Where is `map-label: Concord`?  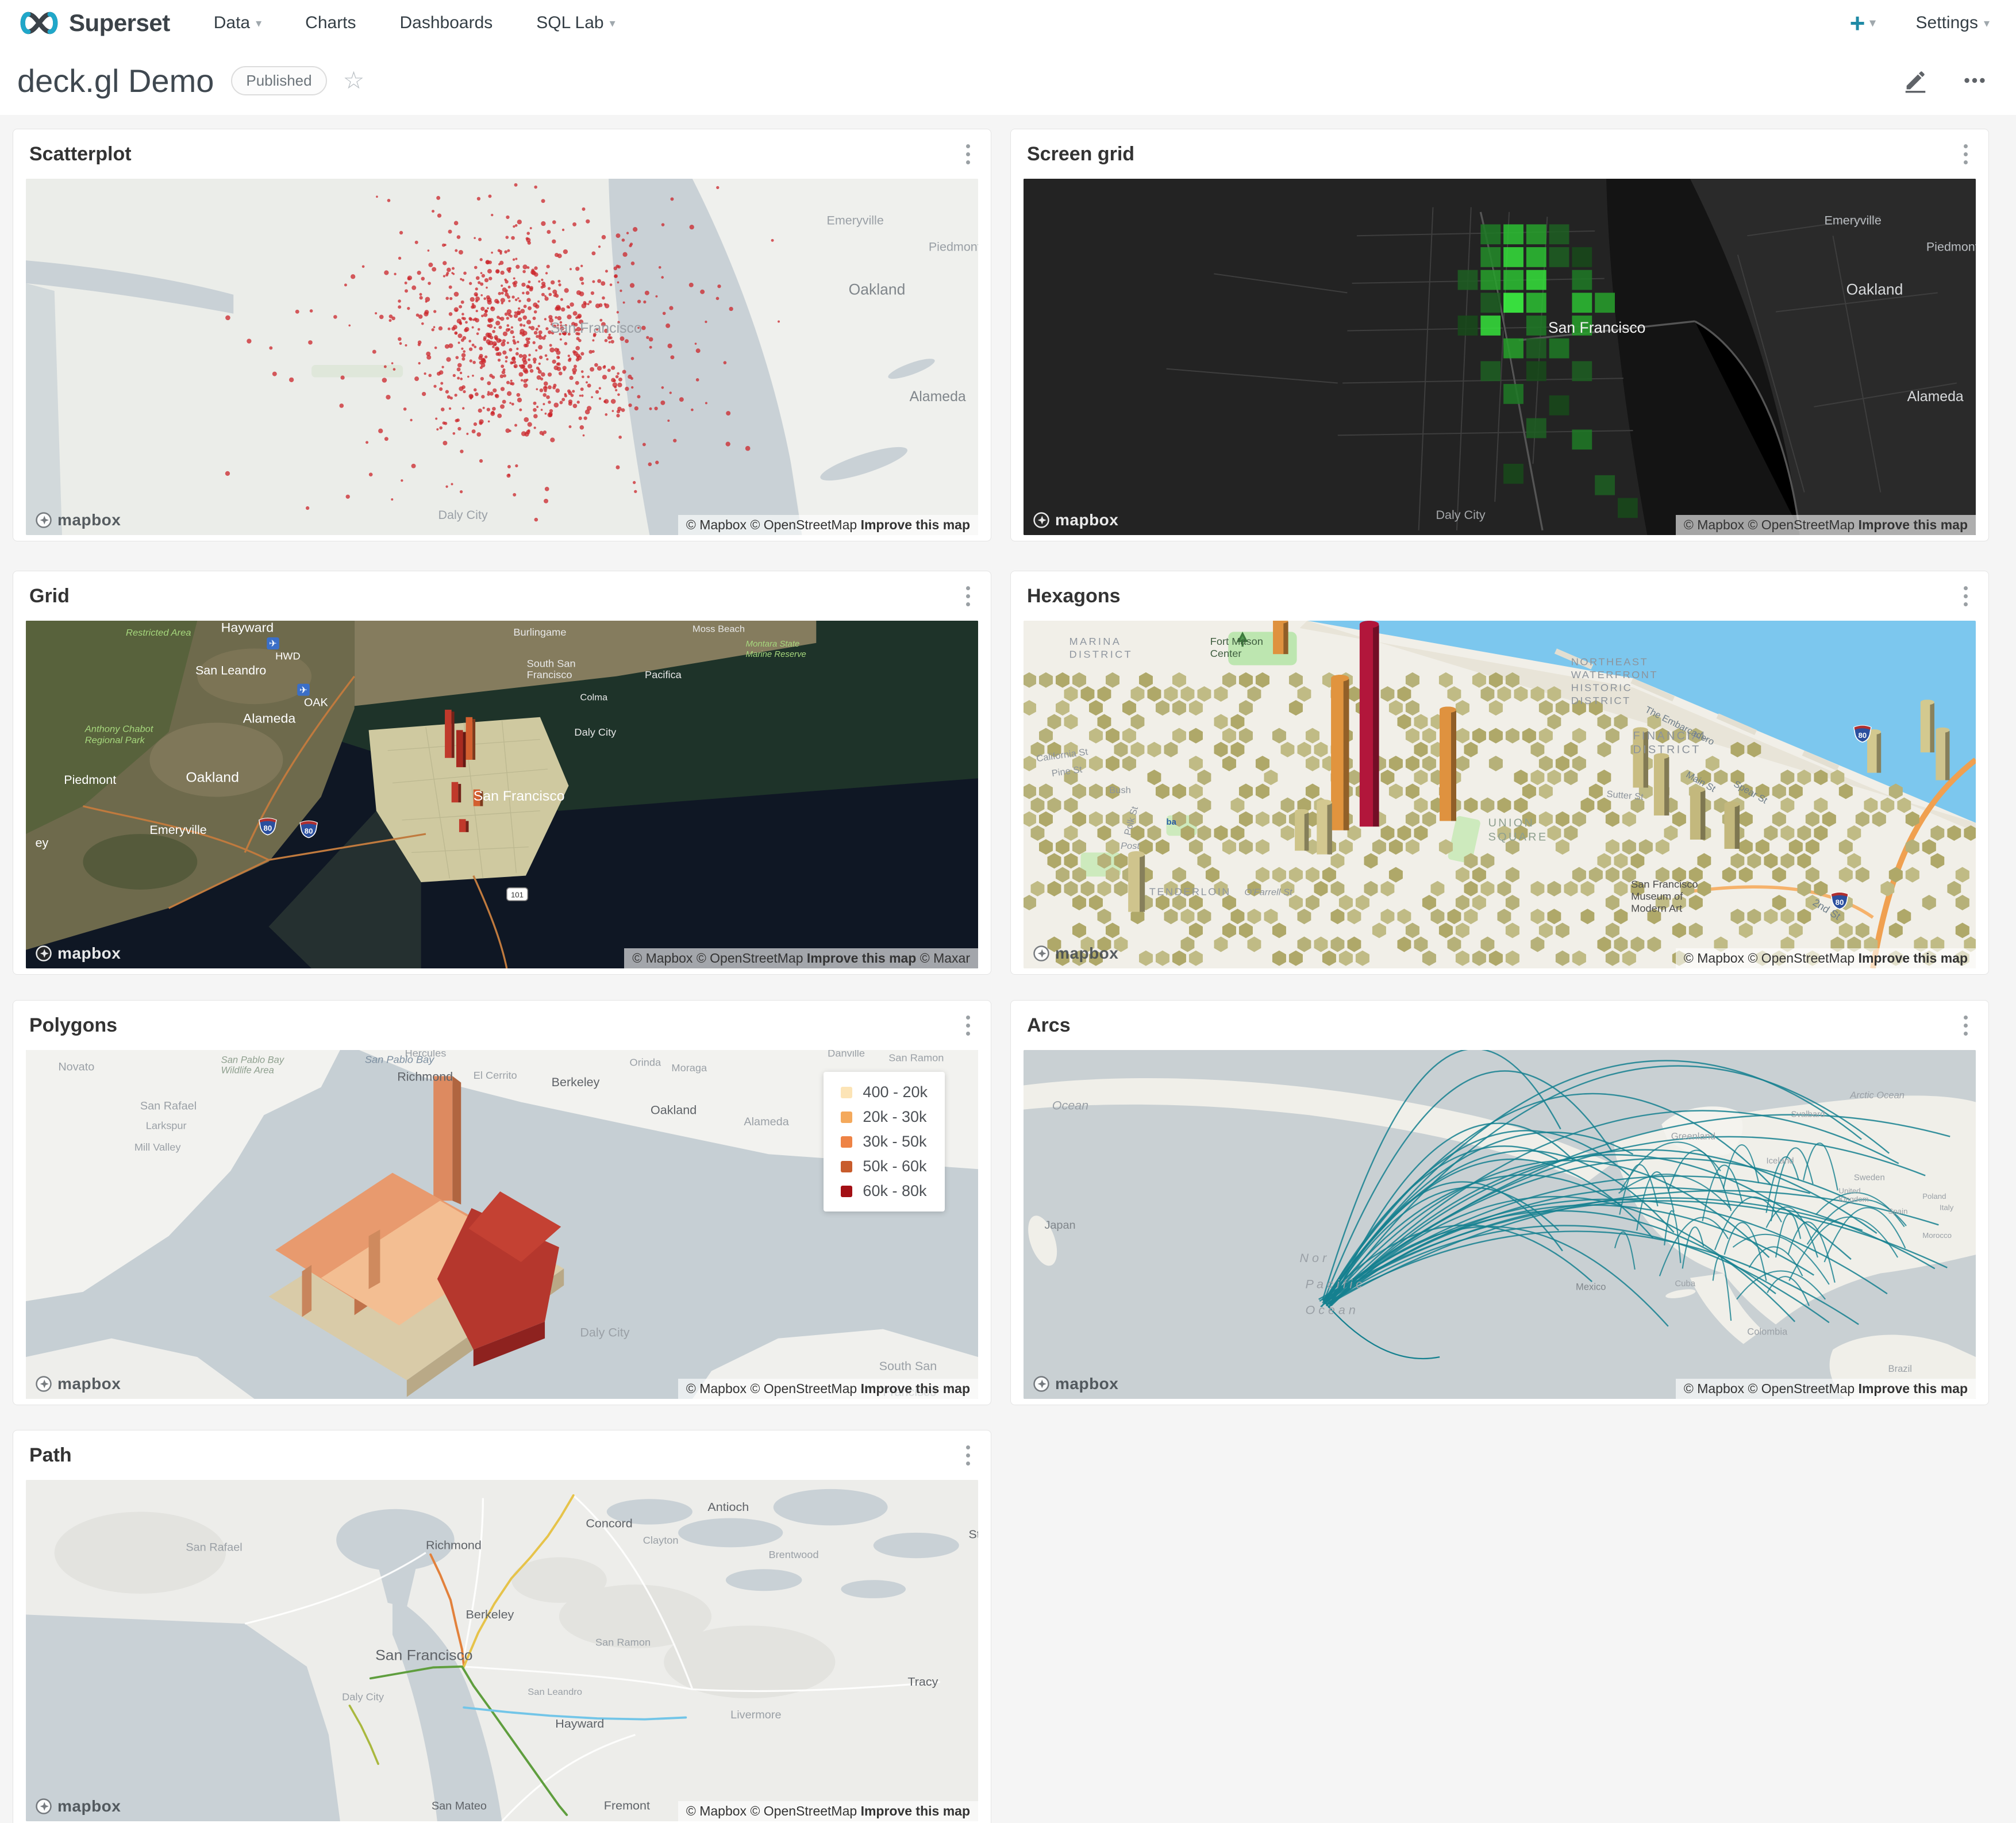
map-label: Concord is located at coordinates (609, 1524).